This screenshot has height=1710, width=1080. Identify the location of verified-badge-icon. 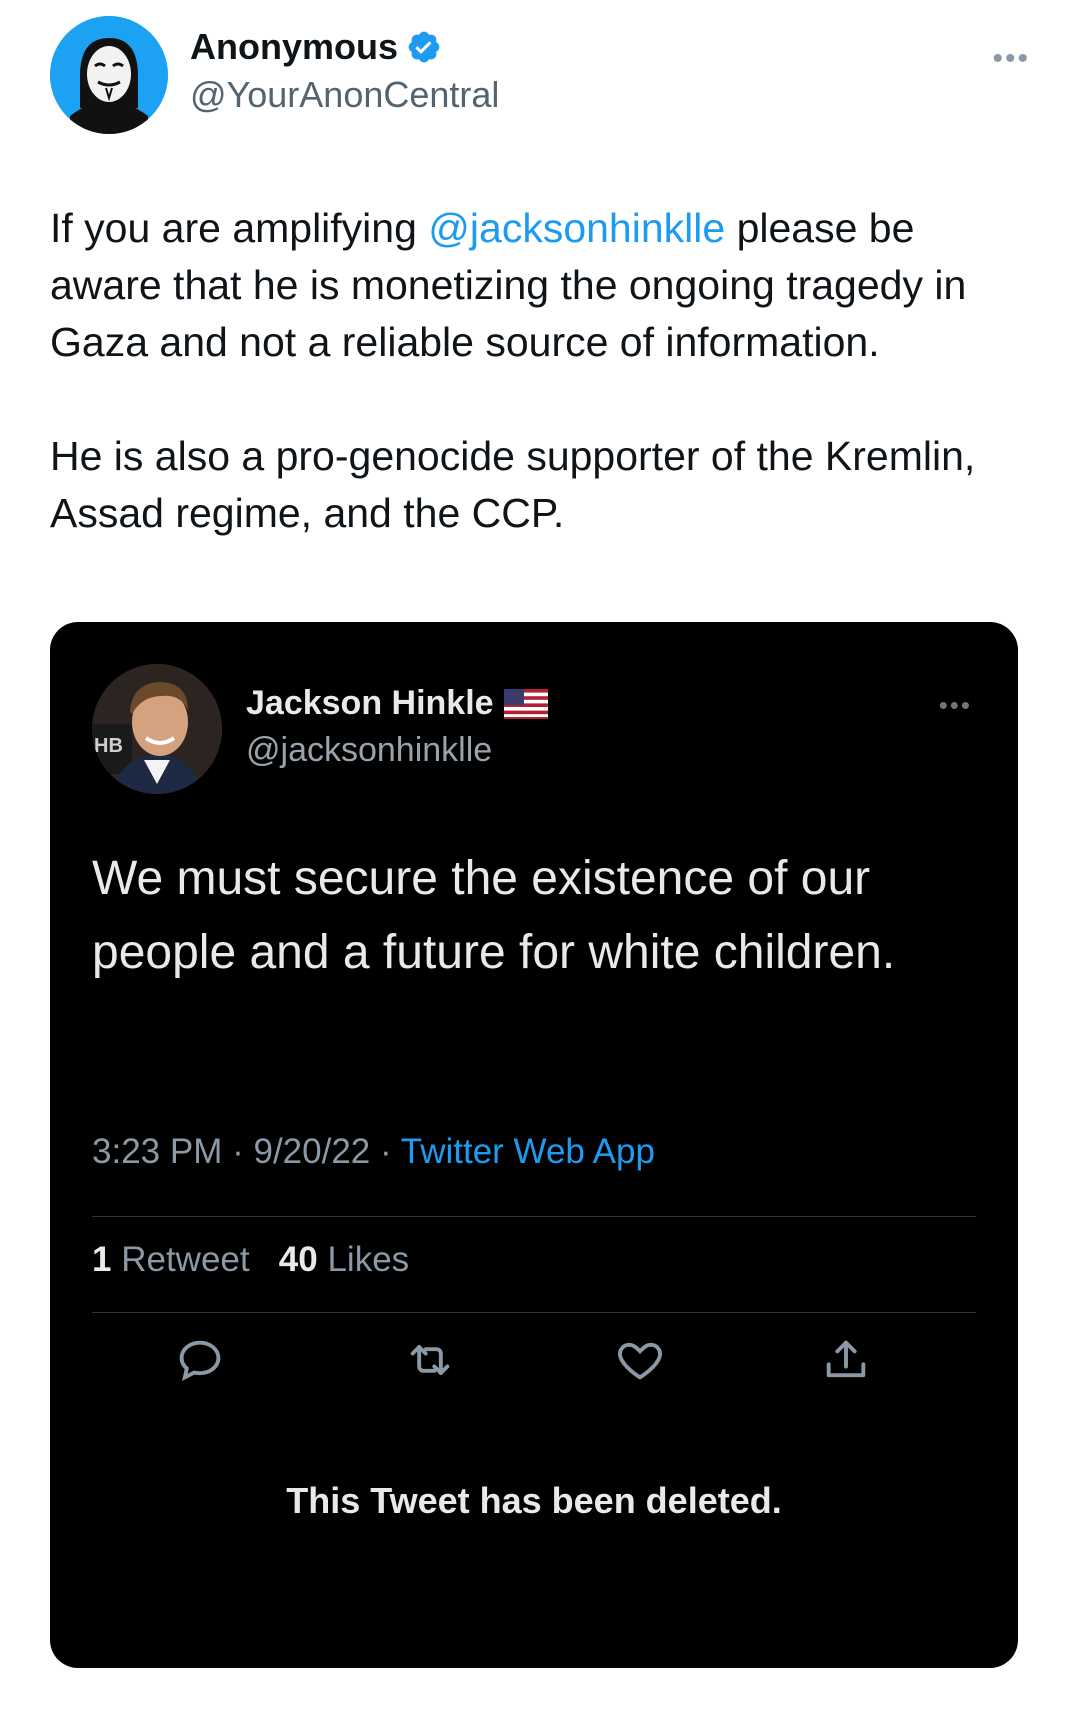
(424, 47).